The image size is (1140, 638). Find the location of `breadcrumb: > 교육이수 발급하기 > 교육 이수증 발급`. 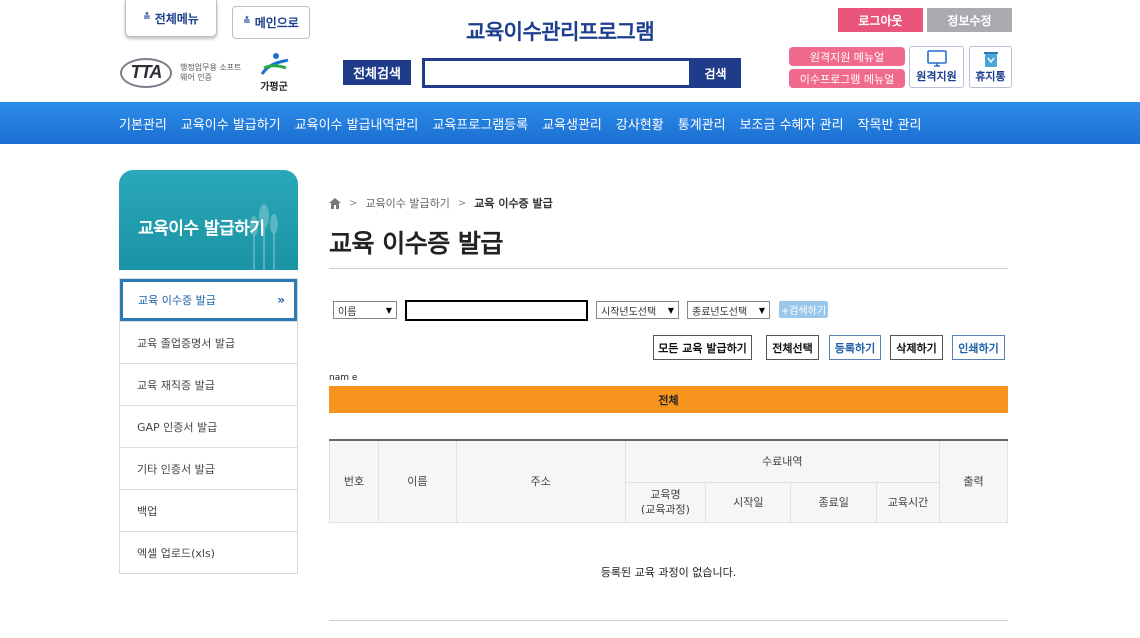

breadcrumb: > 교육이수 발급하기 > 교육 이수증 발급 is located at coordinates (441, 203).